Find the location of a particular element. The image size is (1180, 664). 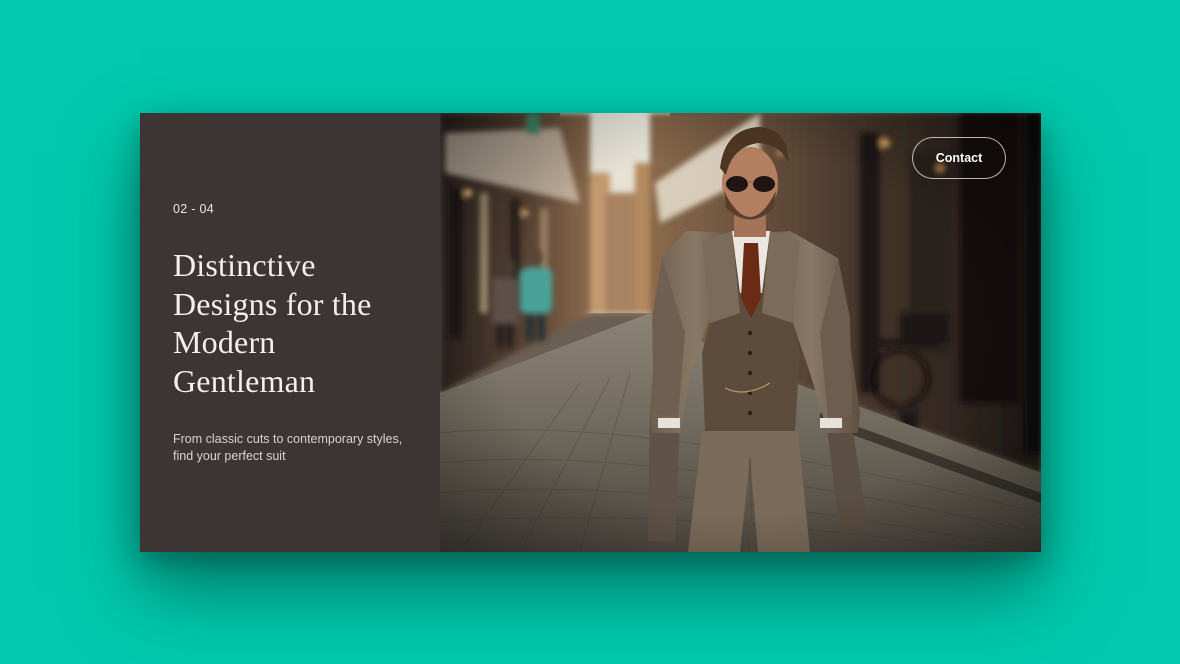

slide-counter: 02 - 04 is located at coordinates (194, 209).